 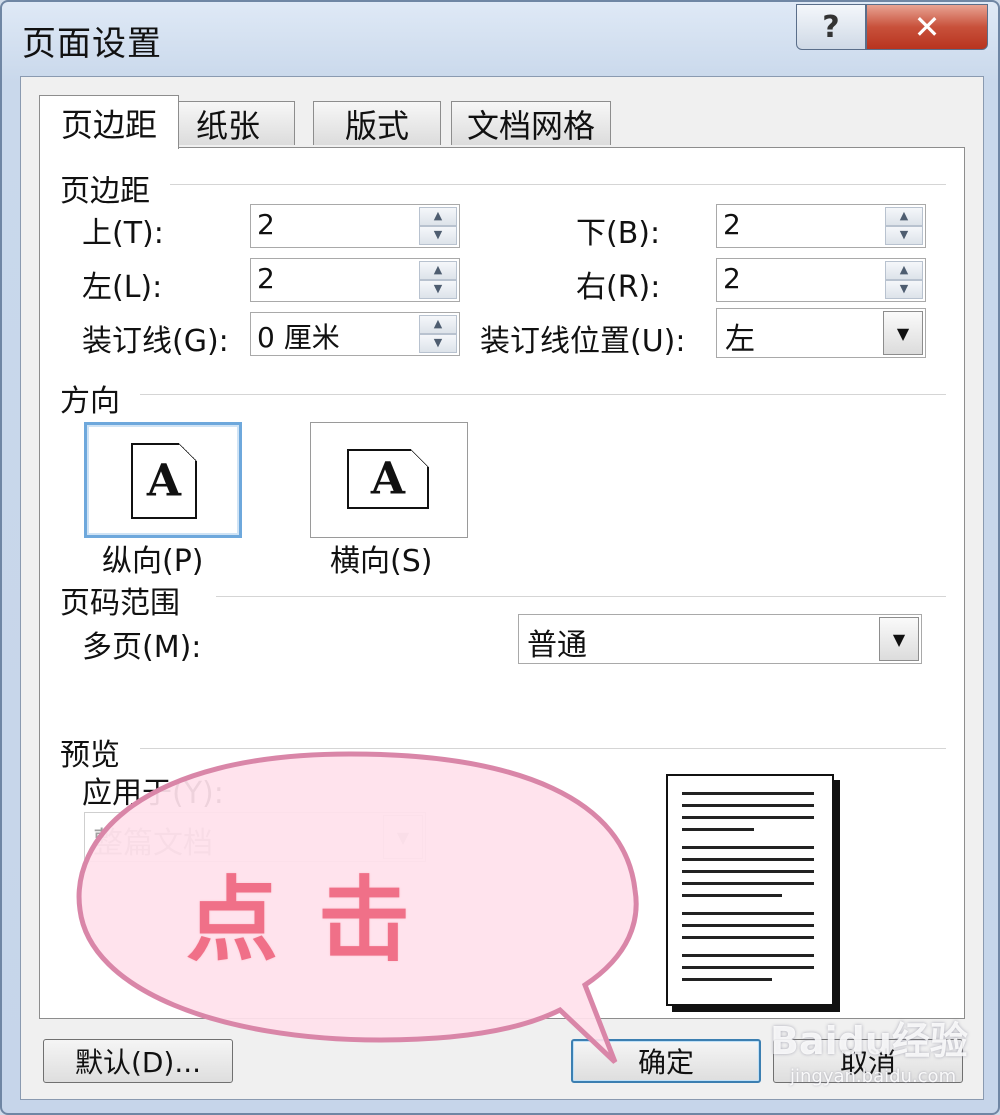 I want to click on left-margin-input: 2 ▲ ▼, so click(x=355, y=280).